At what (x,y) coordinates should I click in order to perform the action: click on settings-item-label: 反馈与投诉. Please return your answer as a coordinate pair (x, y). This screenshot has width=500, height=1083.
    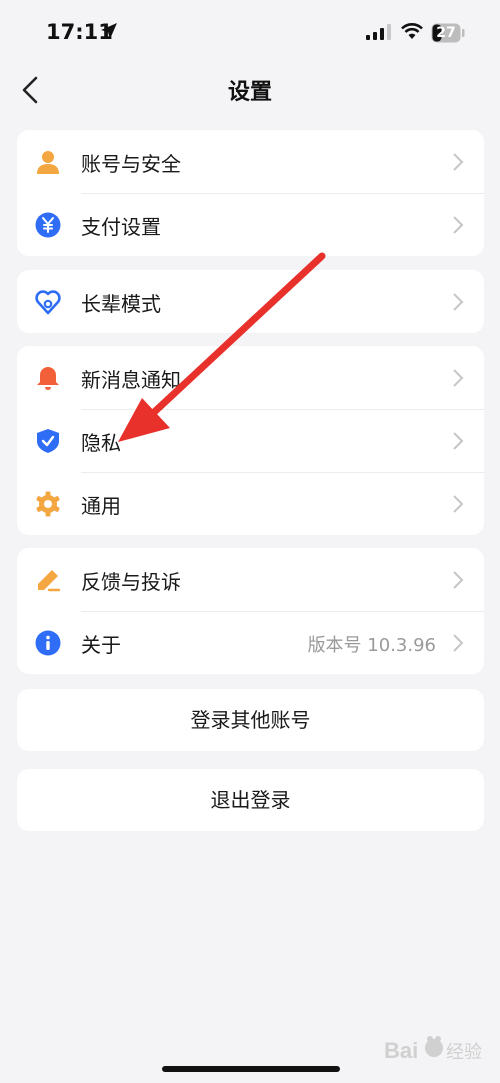
    Looking at the image, I should click on (131, 582).